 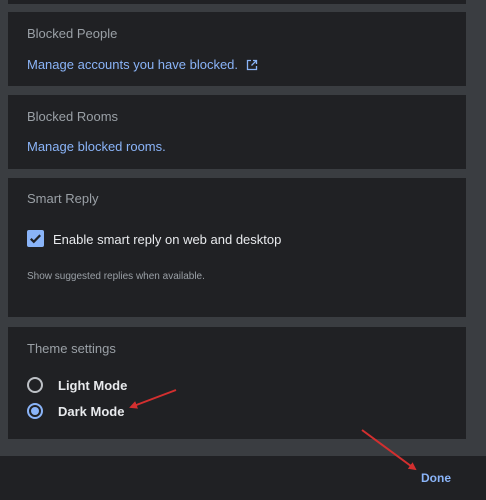 I want to click on dark-mode-radio, so click(x=35, y=411).